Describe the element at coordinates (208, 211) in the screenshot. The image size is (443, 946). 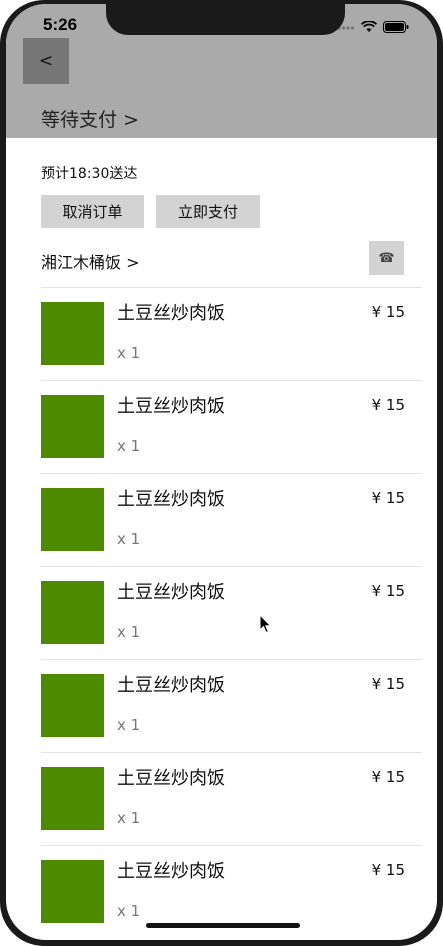
I see `pay-now-button: 立即支付` at that location.